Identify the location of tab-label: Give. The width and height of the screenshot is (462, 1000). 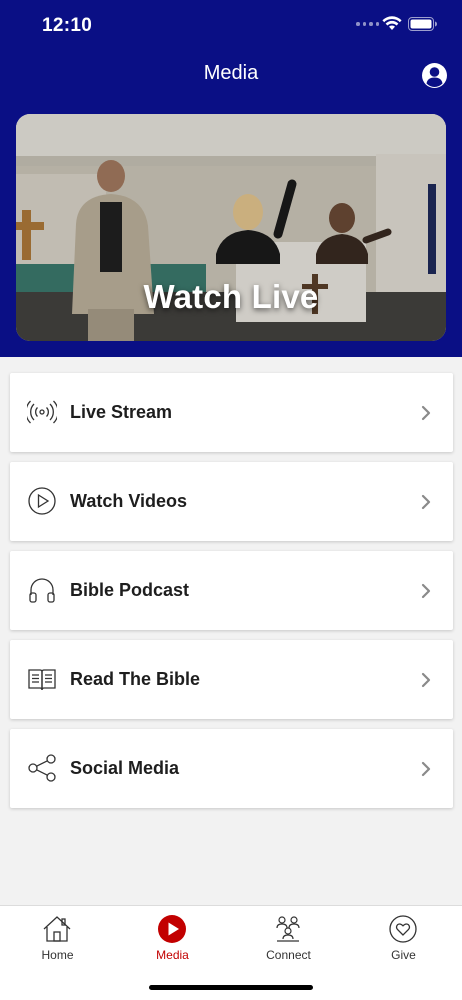
(403, 955).